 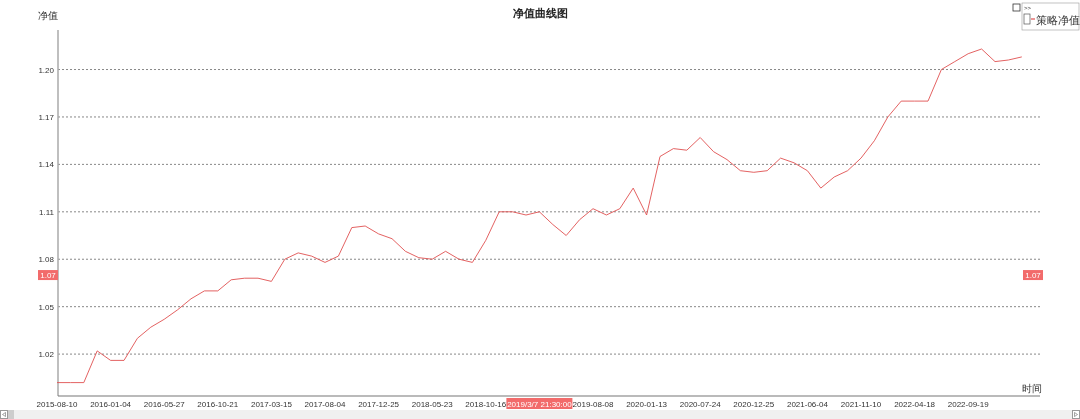 What do you see at coordinates (540, 13) in the screenshot?
I see `chart-title: 净值曲线图` at bounding box center [540, 13].